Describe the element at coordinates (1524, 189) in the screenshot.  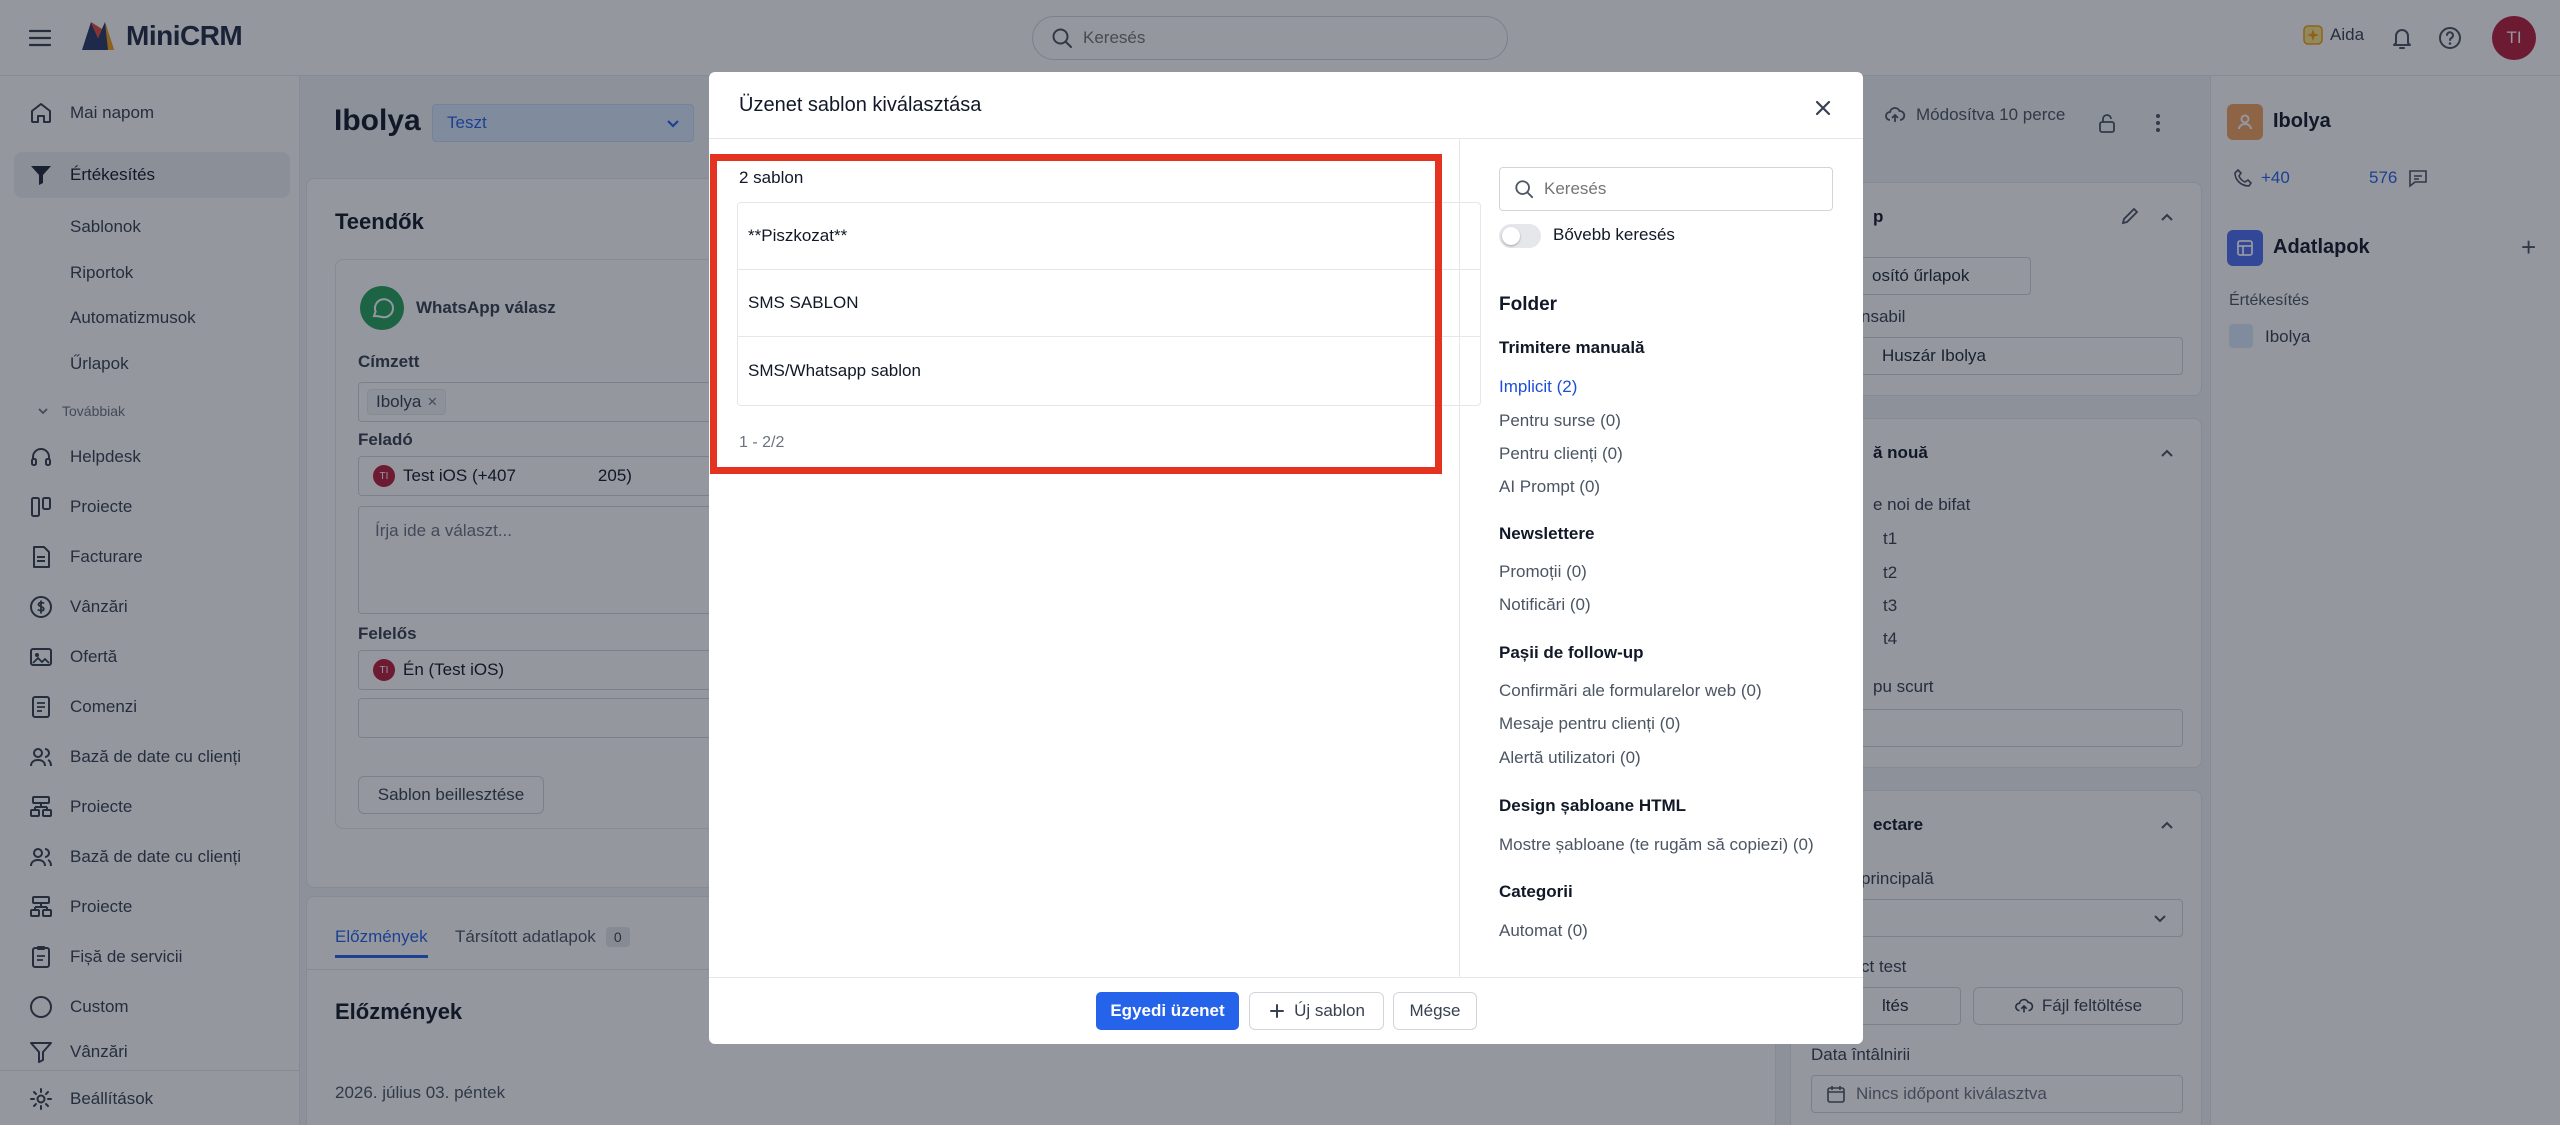
I see `search-icon` at that location.